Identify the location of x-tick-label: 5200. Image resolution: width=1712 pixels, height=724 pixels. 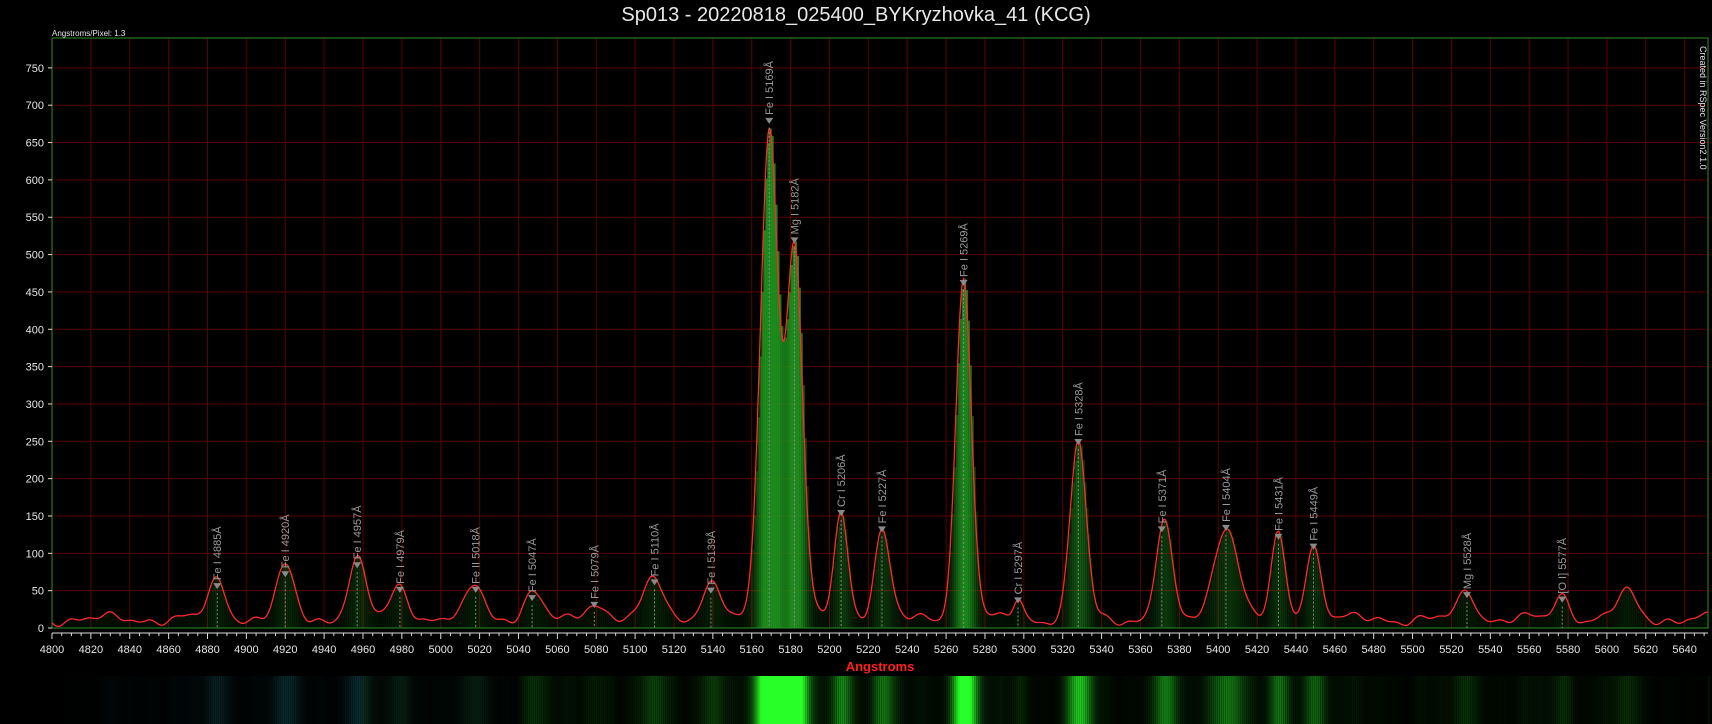
(829, 650).